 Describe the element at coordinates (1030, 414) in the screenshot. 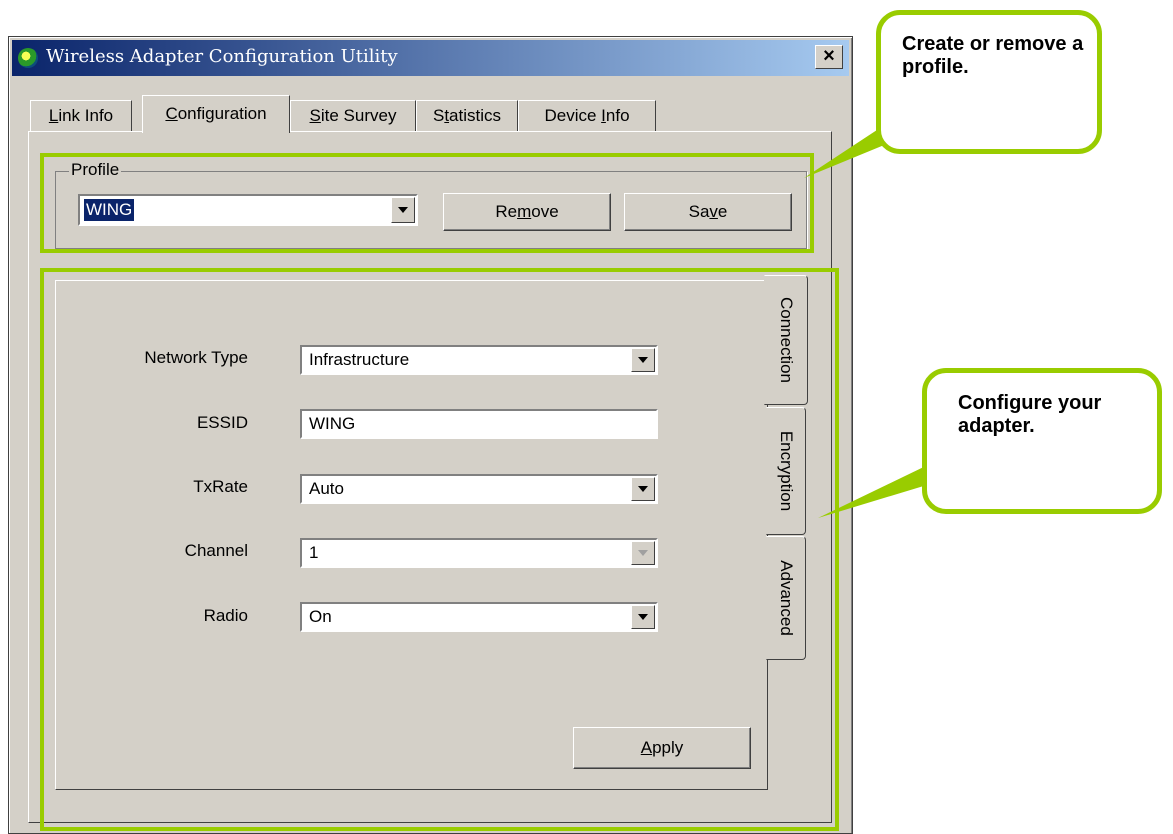

I see `adapter-callout-text: Configure your adapter.` at that location.